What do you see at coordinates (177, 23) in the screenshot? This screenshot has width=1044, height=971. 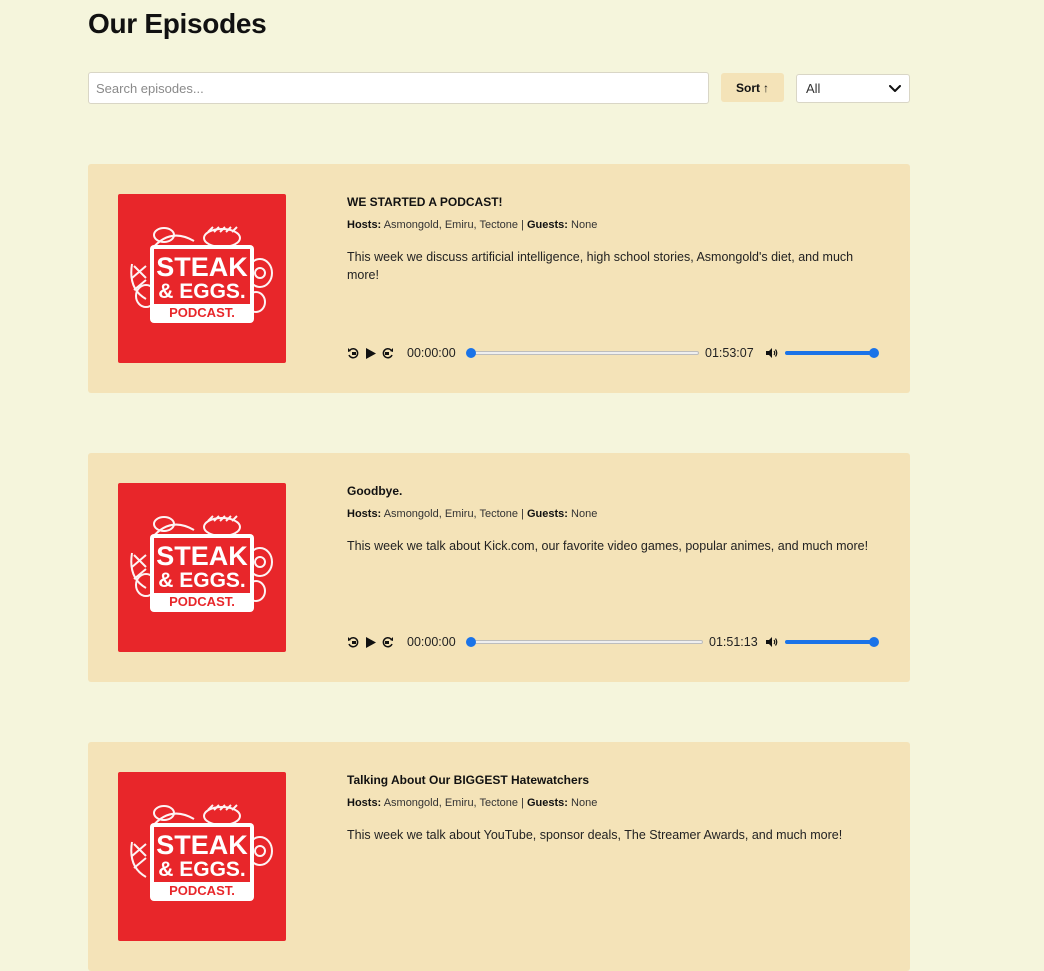 I see `page-title: Our Episodes` at bounding box center [177, 23].